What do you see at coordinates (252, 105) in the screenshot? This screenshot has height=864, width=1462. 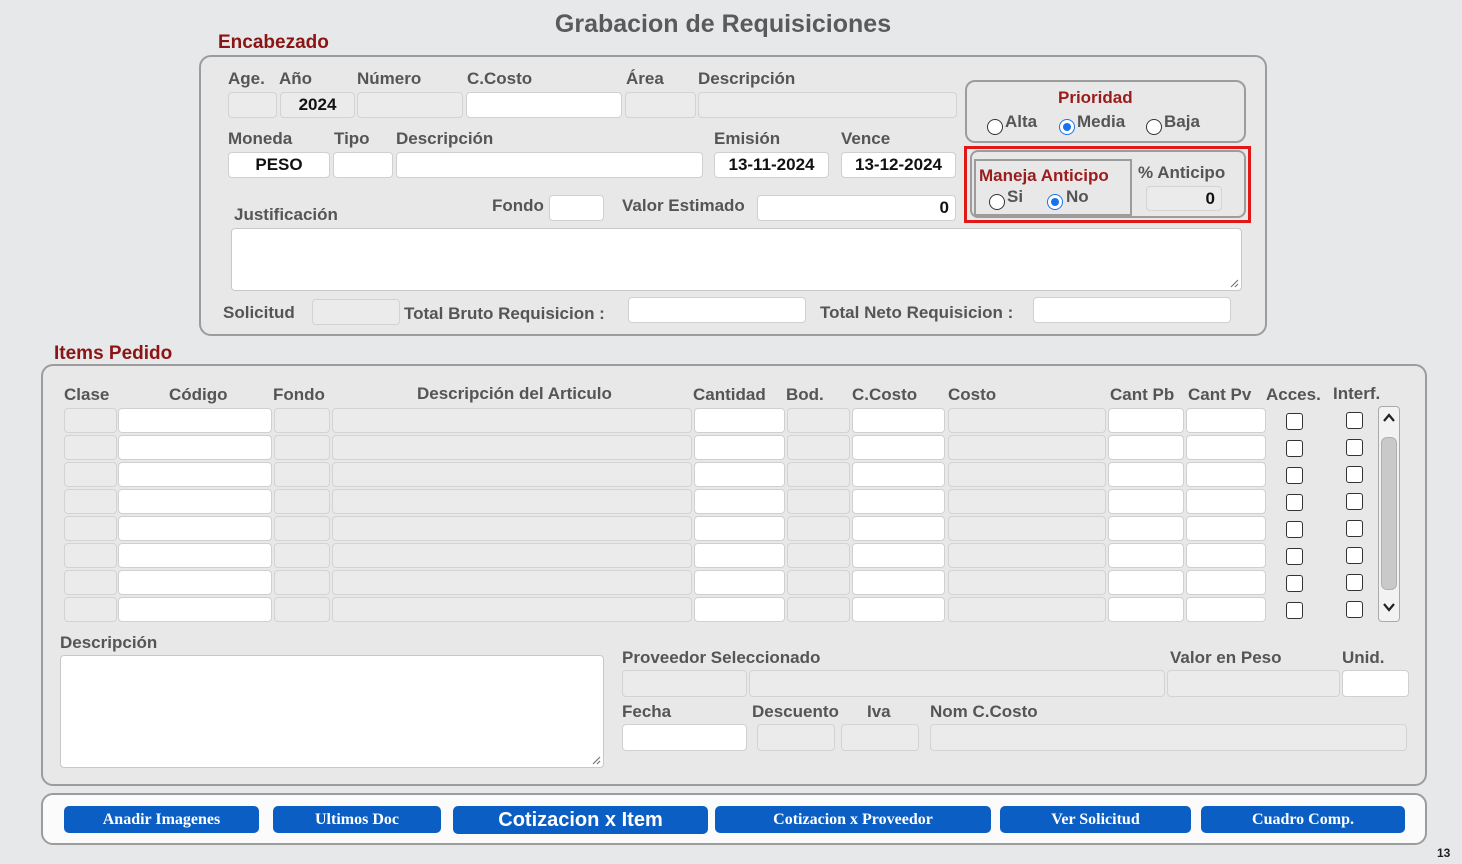 I see `age-field` at bounding box center [252, 105].